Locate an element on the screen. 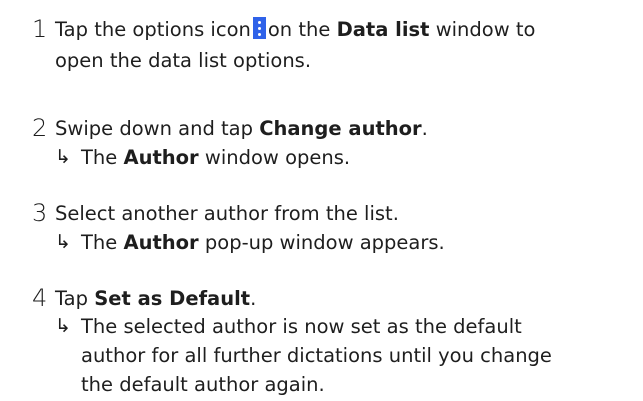  ui-term: Data list is located at coordinates (383, 29).